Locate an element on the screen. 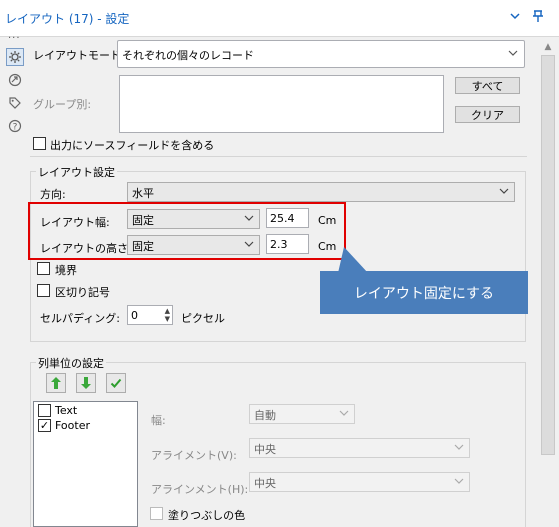 The width and height of the screenshot is (559, 527). layout-settings-header: レイアウト設定 is located at coordinates (76, 172).